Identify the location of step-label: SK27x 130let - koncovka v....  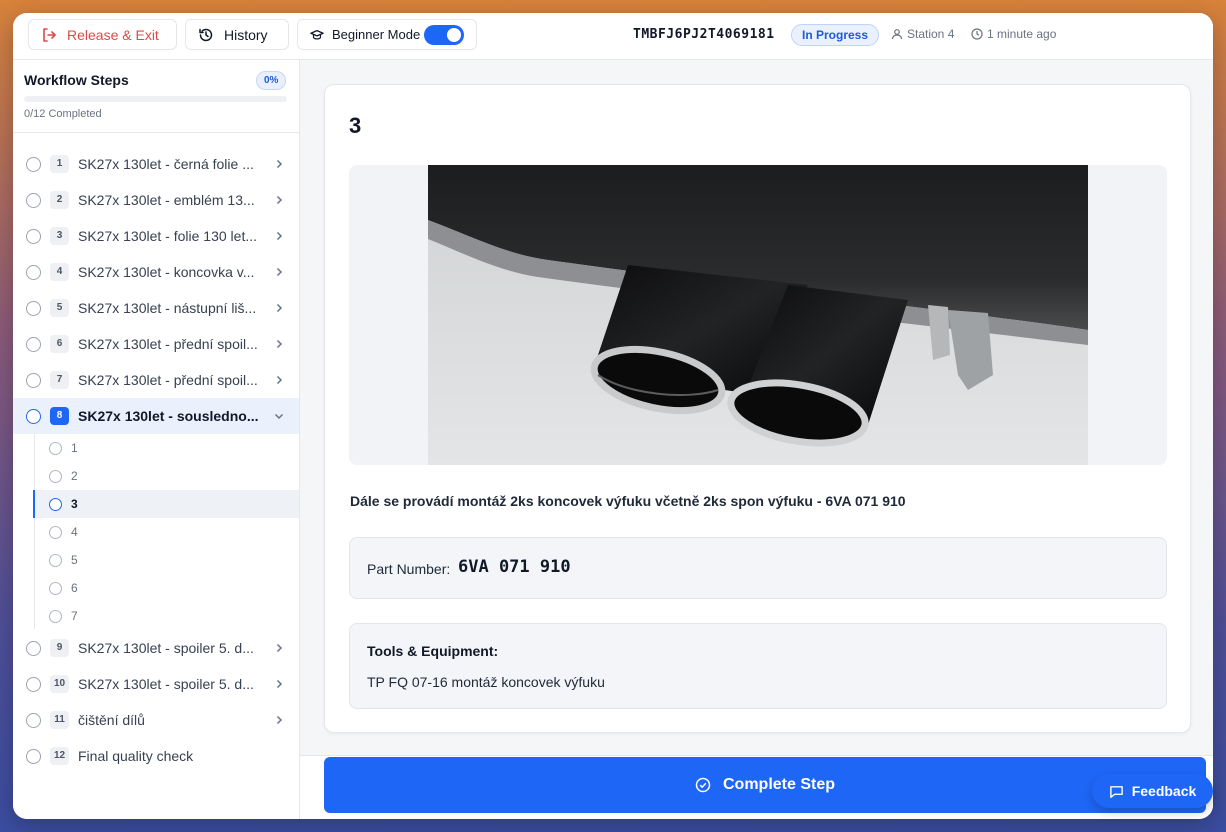
(166, 272).